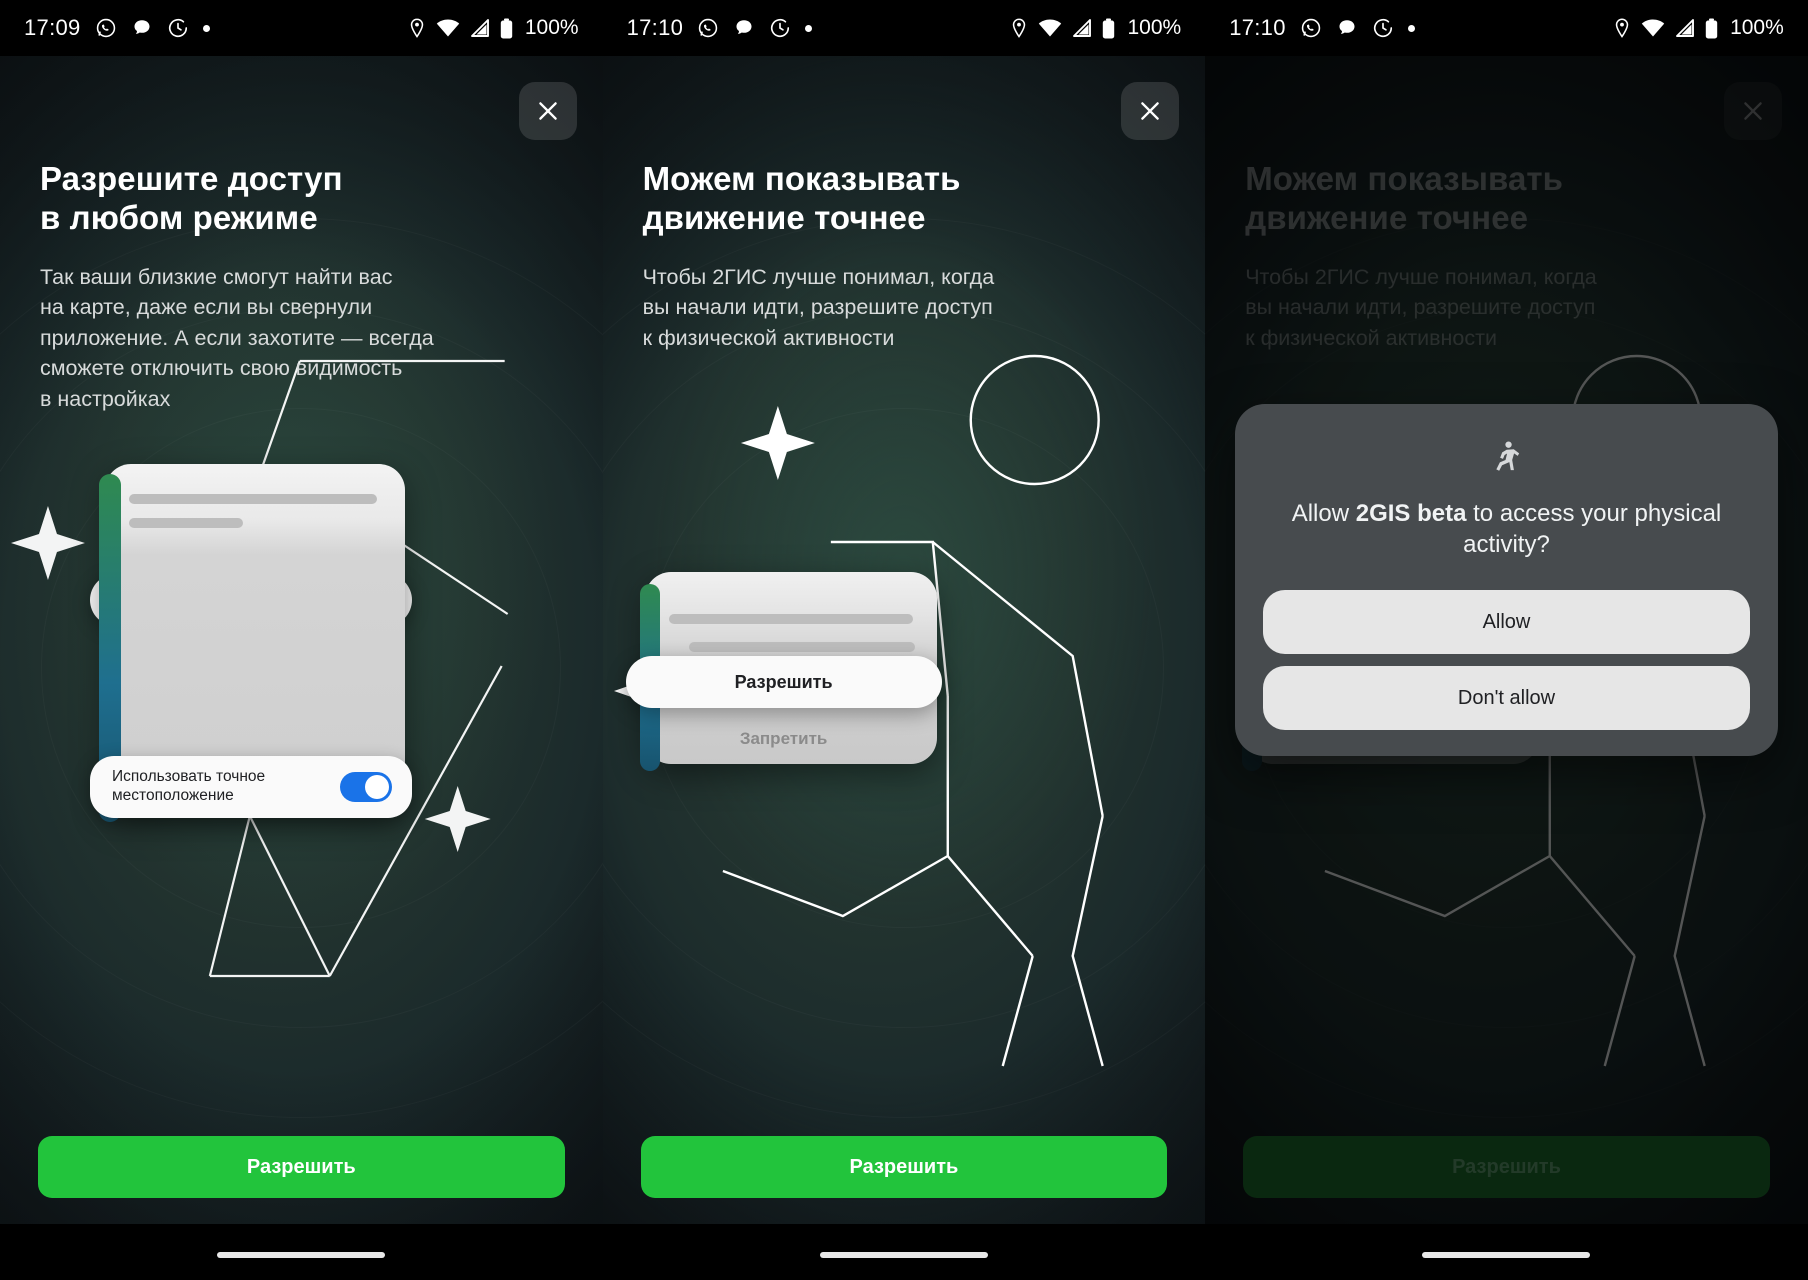 The image size is (1808, 1280). I want to click on dialog-title-before: Allow, so click(1323, 513).